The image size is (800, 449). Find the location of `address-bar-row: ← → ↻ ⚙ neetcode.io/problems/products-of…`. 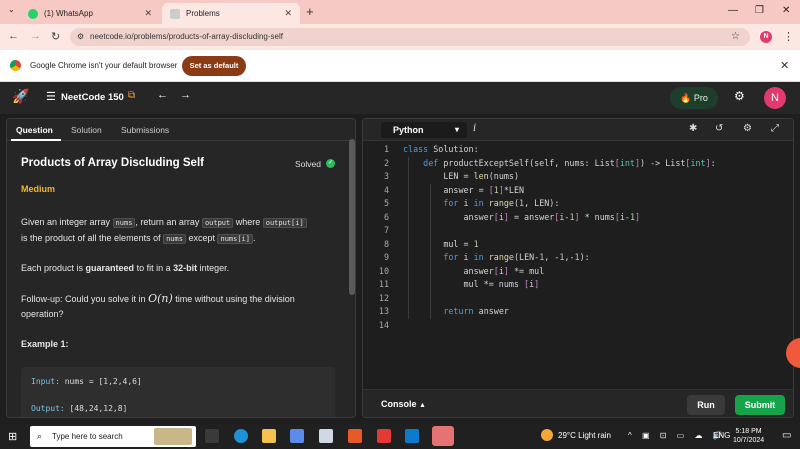

address-bar-row: ← → ↻ ⚙ neetcode.io/problems/products-of… is located at coordinates (400, 37).